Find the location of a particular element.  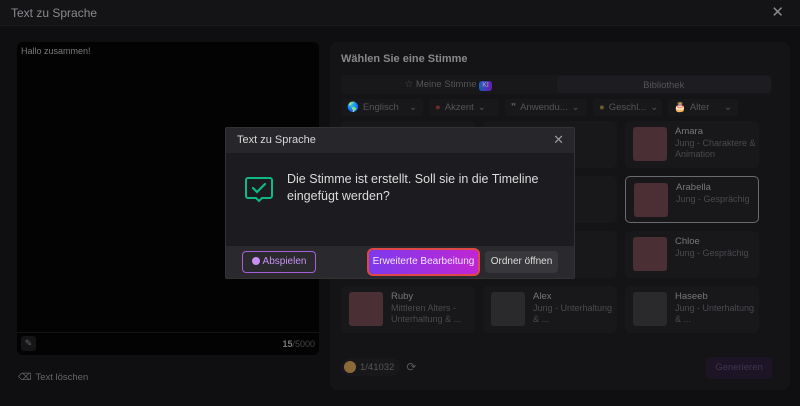

voice-card: Arabella Jung - Gesprächig is located at coordinates (692, 199).